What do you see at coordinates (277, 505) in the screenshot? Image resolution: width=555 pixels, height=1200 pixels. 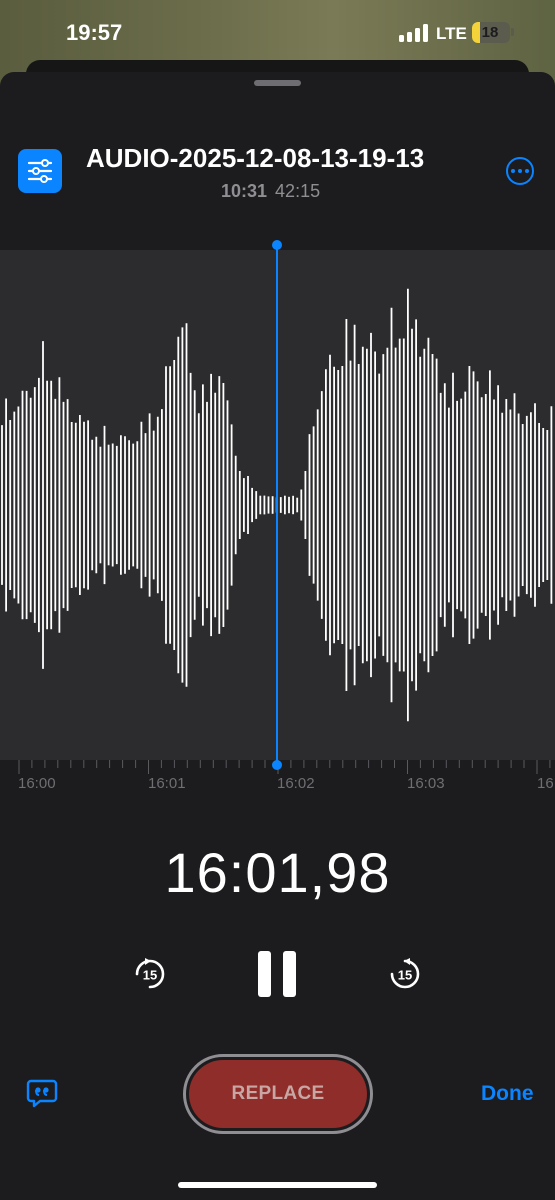 I see `playhead` at bounding box center [277, 505].